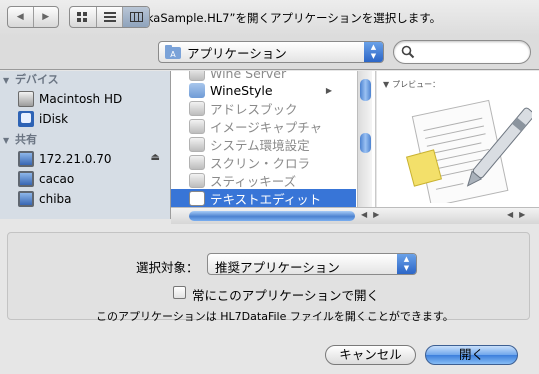  I want to click on sidebar-item-cacao: cacao, so click(85, 179).